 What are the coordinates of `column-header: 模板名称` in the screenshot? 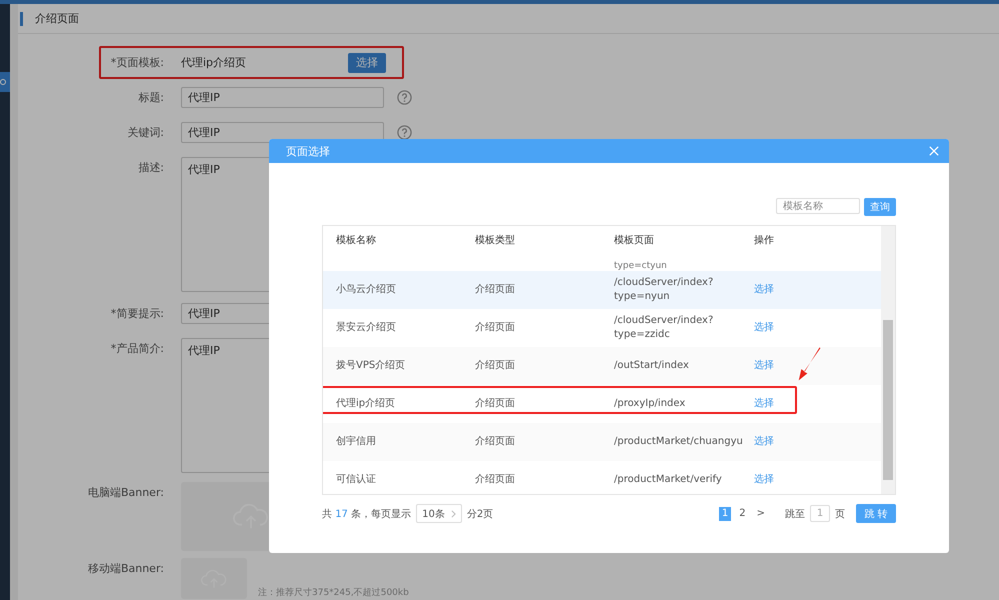 It's located at (356, 241).